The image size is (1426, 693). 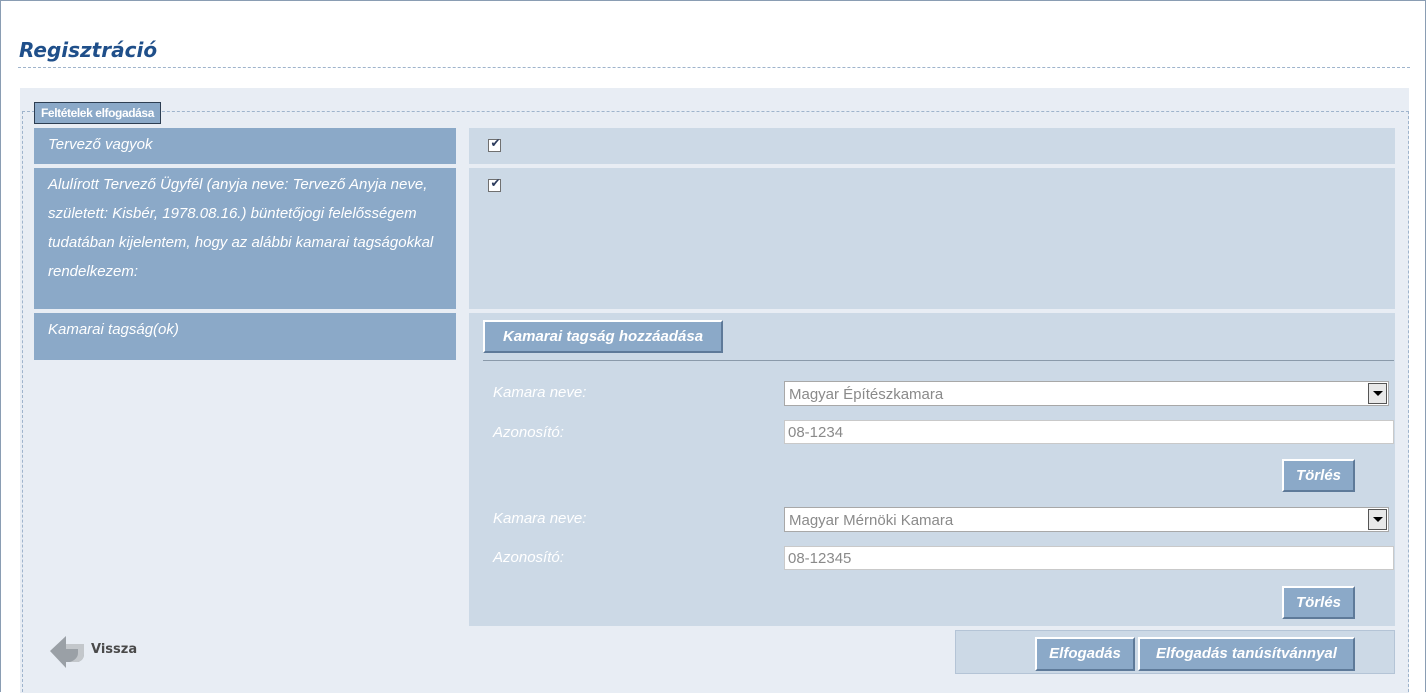 I want to click on title-divider, so click(x=714, y=67).